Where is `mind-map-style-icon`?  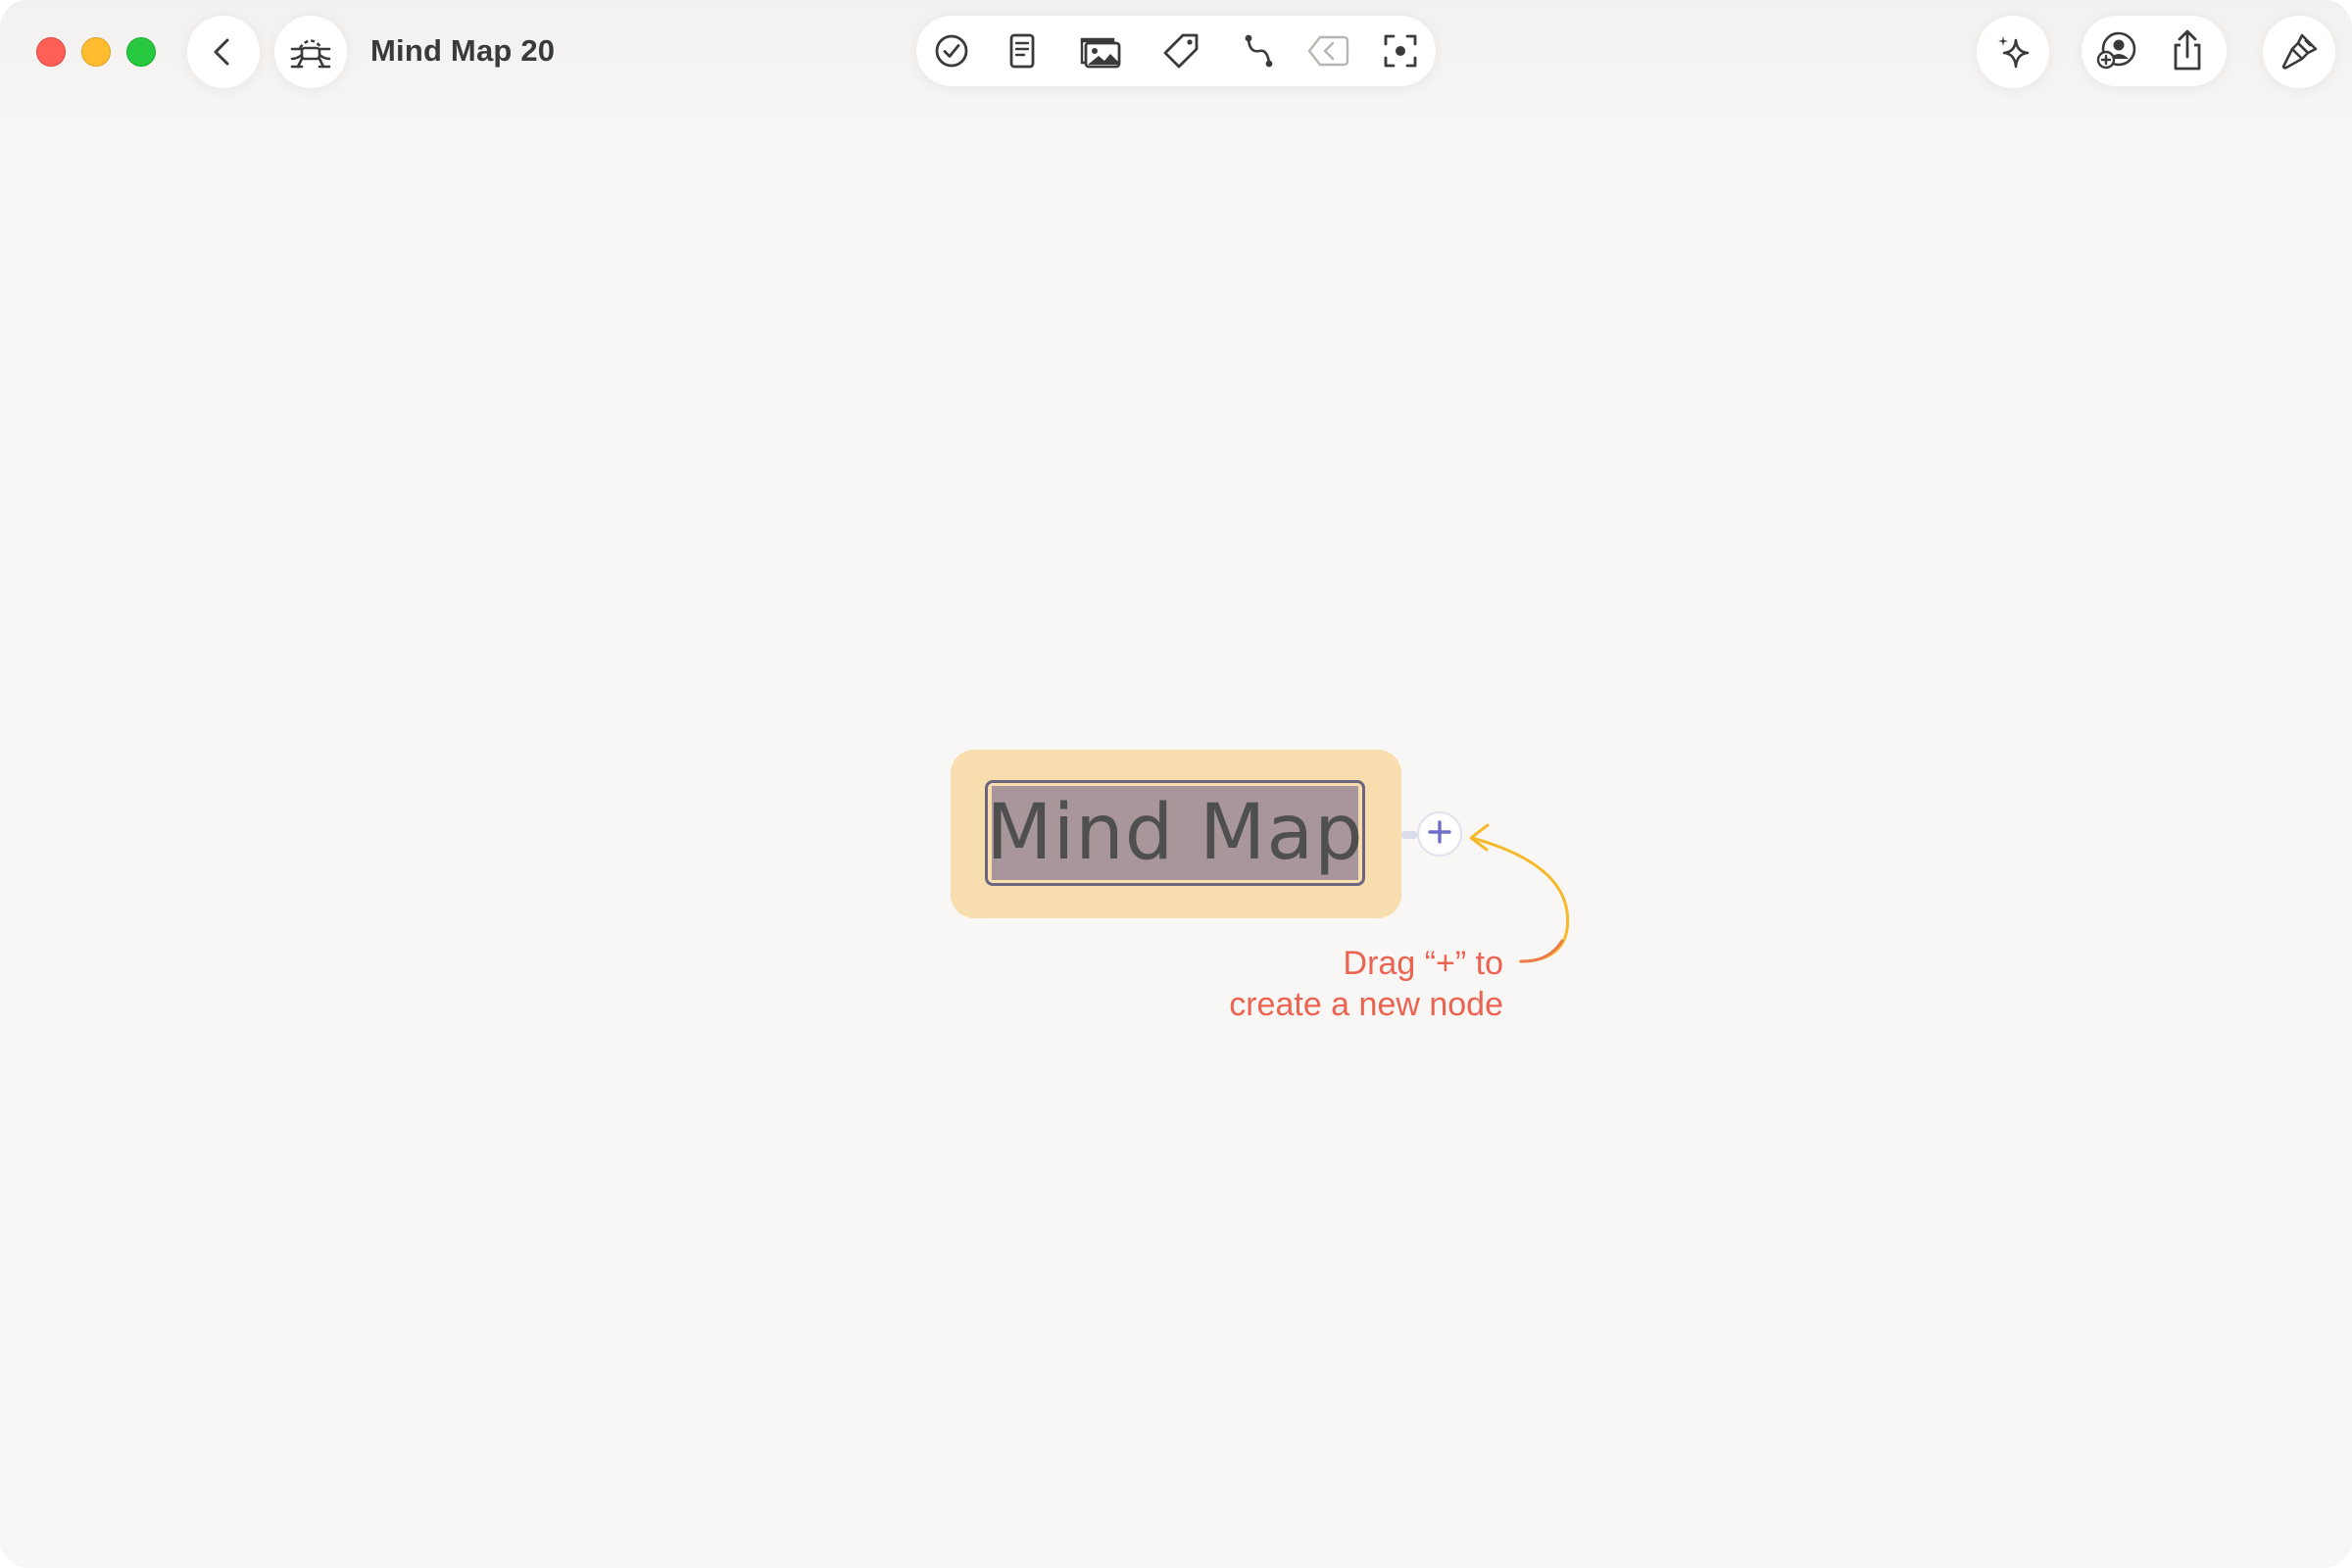
mind-map-style-icon is located at coordinates (310, 51).